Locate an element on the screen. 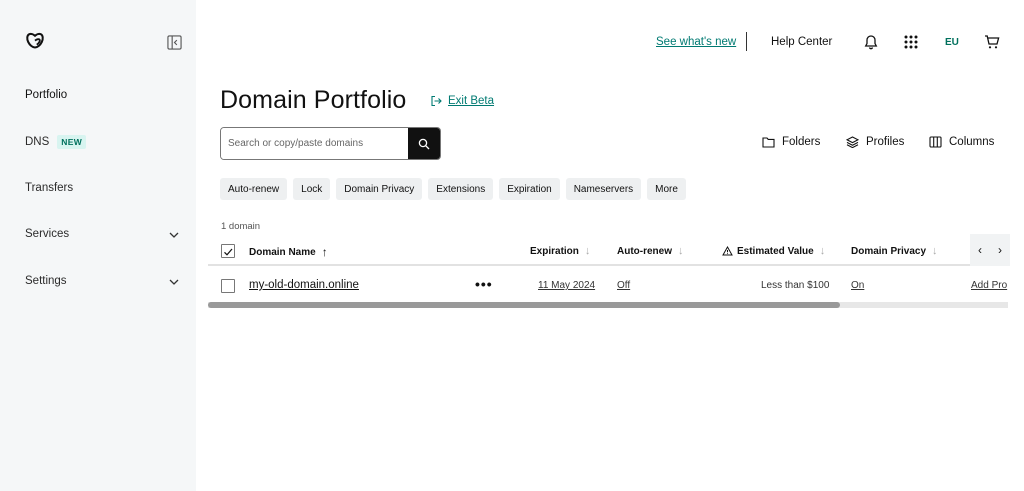 This screenshot has height=491, width=1024. region-selector: EU is located at coordinates (952, 42).